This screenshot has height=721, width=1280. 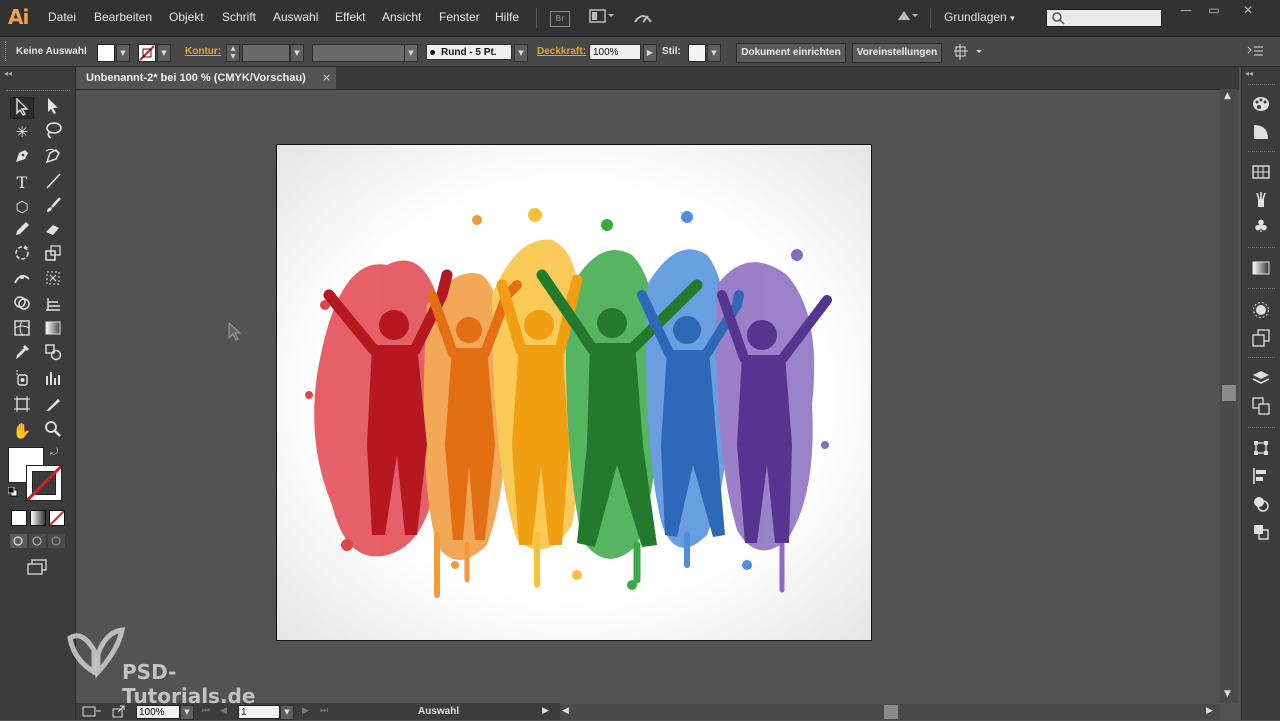 What do you see at coordinates (44, 483) in the screenshot?
I see `stroke-color-box` at bounding box center [44, 483].